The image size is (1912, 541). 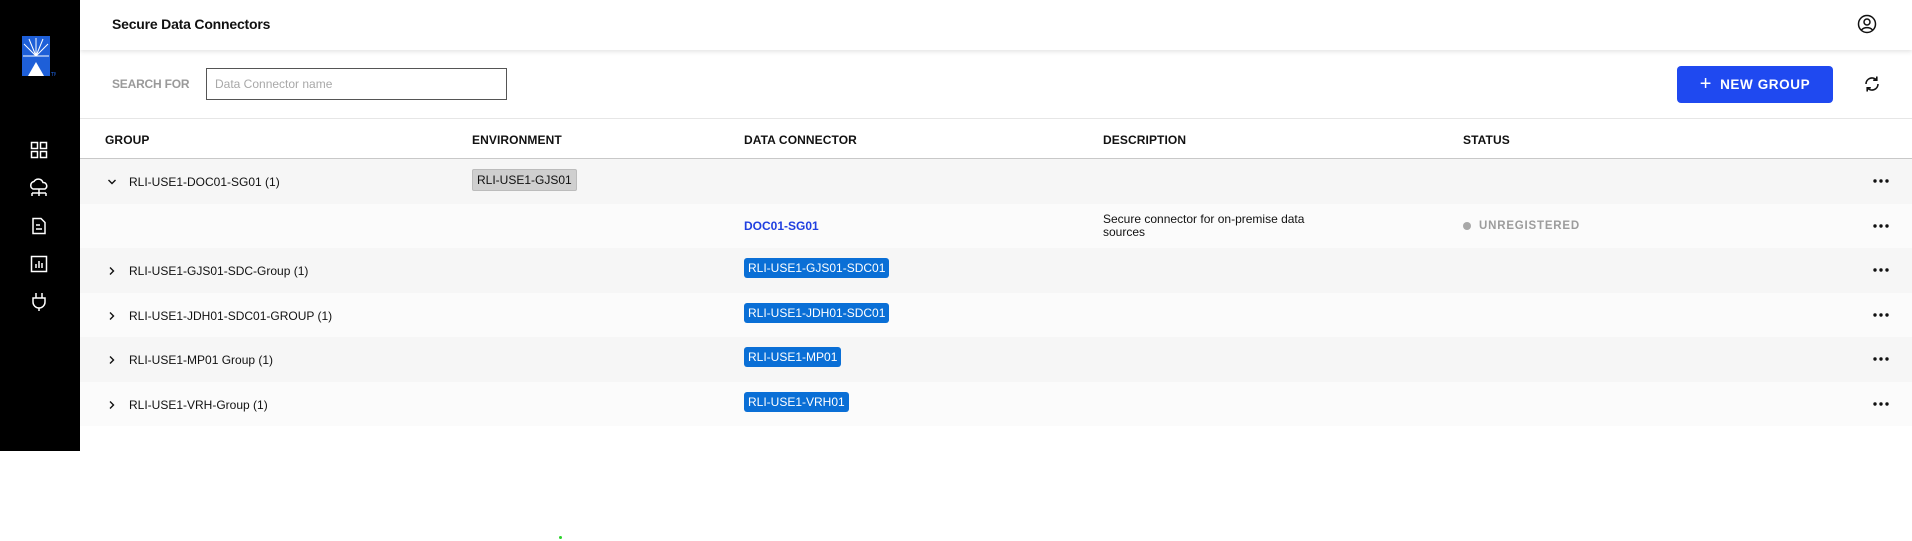 What do you see at coordinates (1872, 84) in the screenshot?
I see `refresh-icon` at bounding box center [1872, 84].